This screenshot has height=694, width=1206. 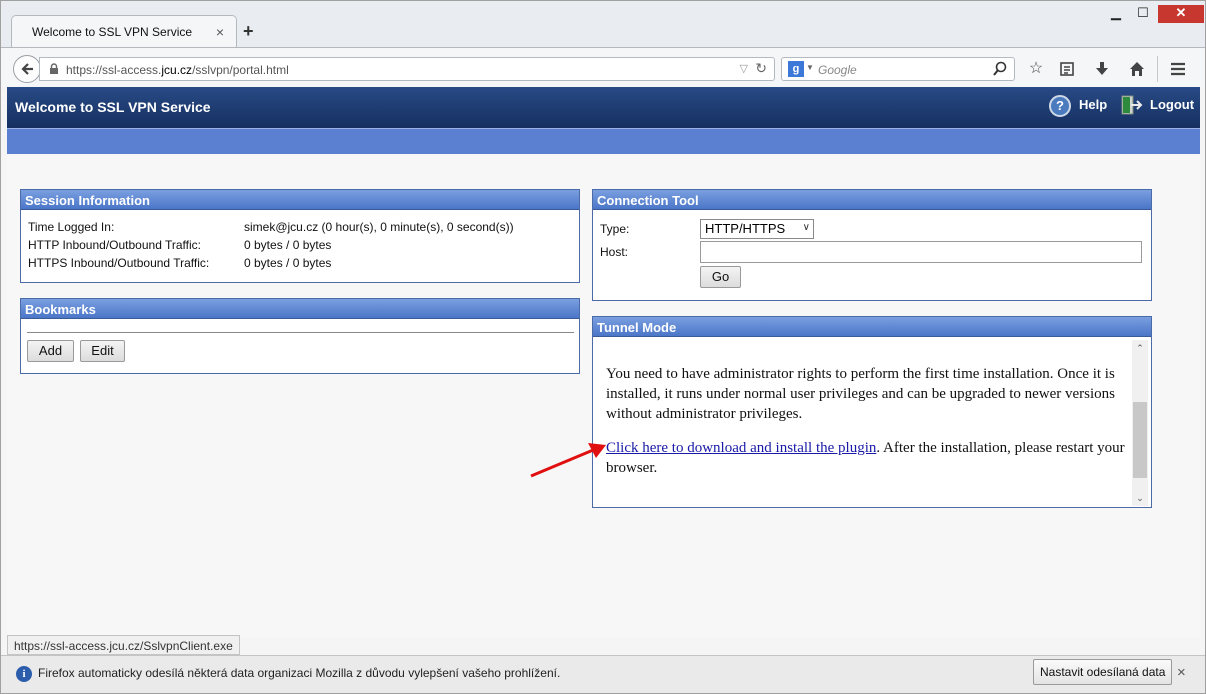 I want to click on lock-icon, so click(x=54, y=68).